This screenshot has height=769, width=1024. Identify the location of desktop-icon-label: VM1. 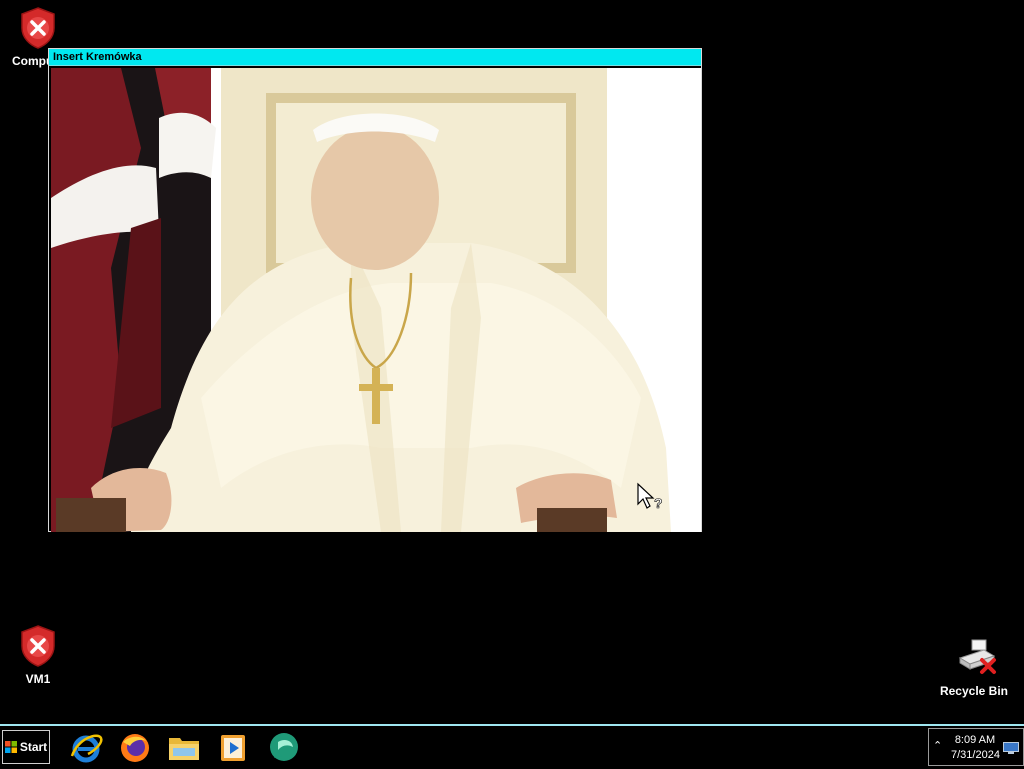
(38, 679).